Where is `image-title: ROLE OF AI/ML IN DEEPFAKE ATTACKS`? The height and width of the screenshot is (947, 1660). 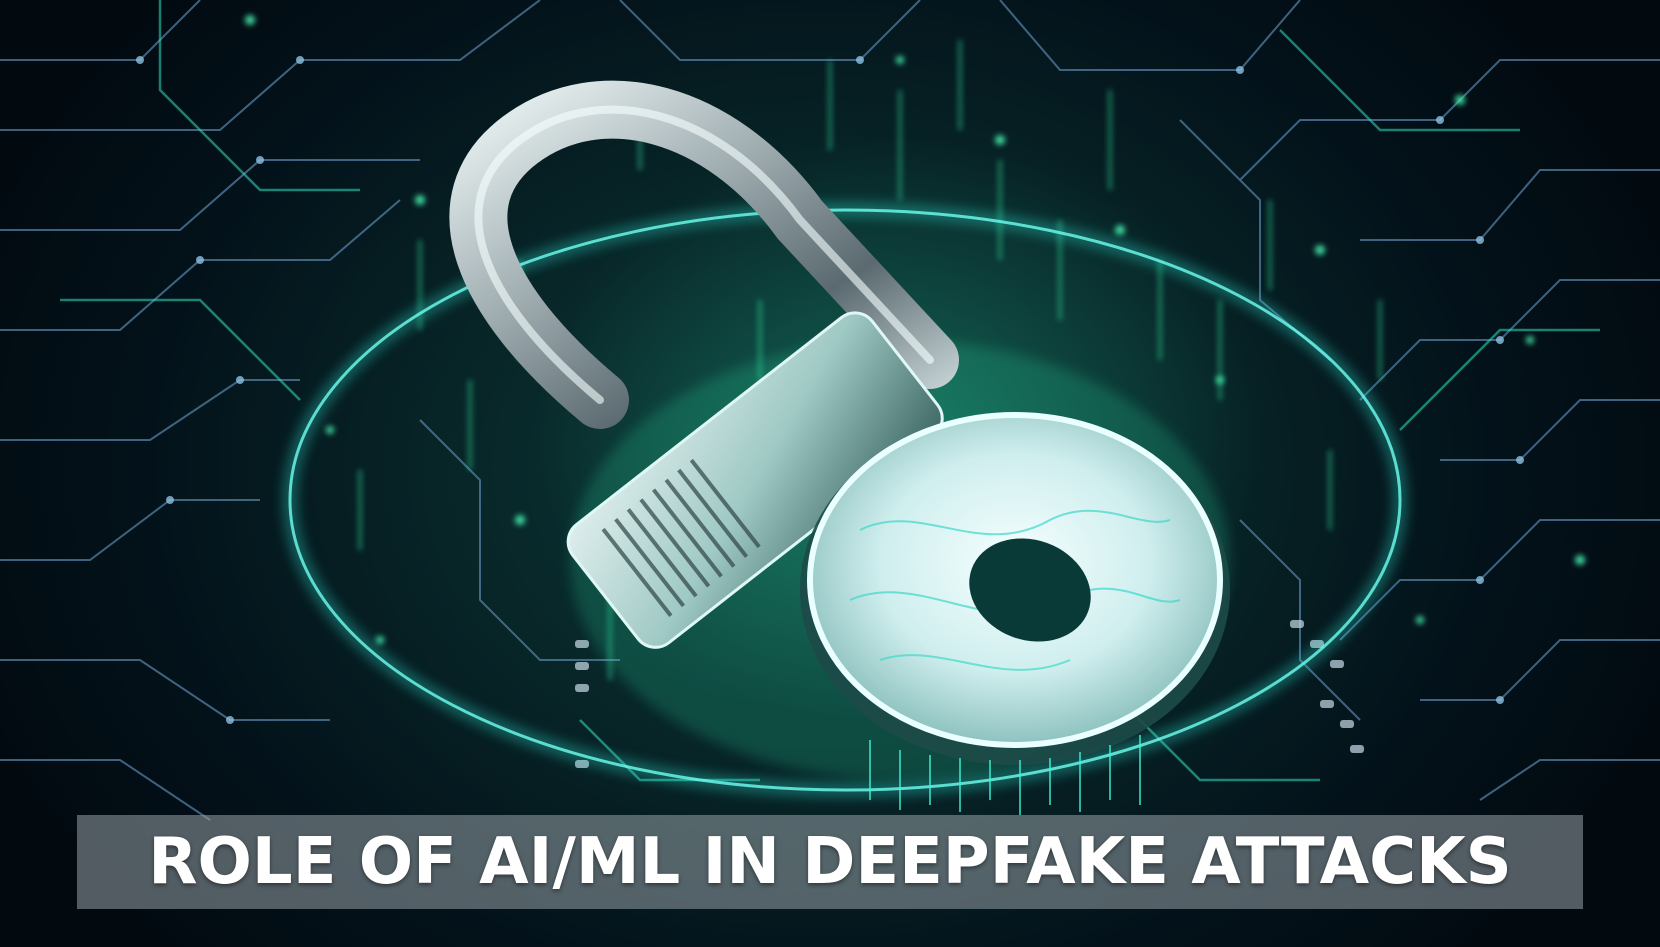 image-title: ROLE OF AI/ML IN DEEPFAKE ATTACKS is located at coordinates (830, 862).